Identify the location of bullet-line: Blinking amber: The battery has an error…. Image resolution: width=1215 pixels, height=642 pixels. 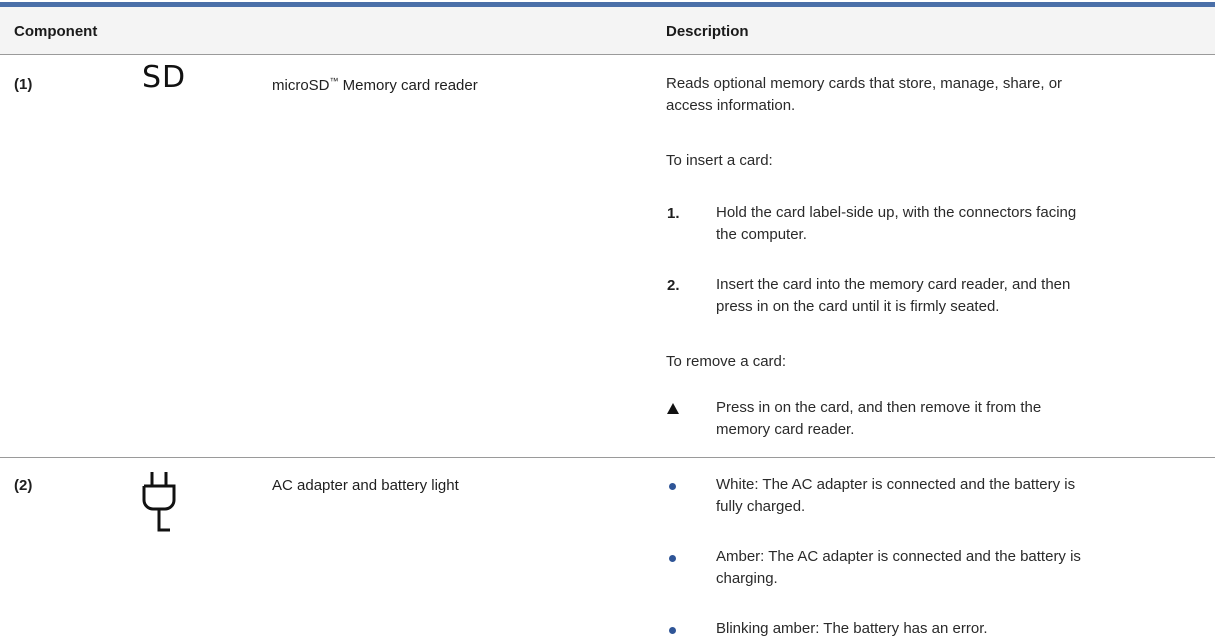
(852, 628).